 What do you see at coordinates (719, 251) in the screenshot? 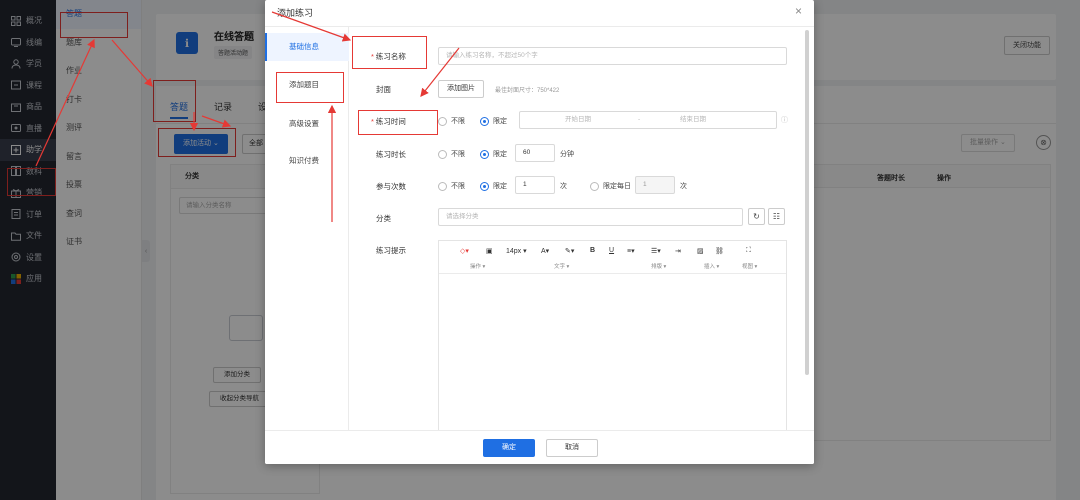
I see `link-icon: ⛓` at bounding box center [719, 251].